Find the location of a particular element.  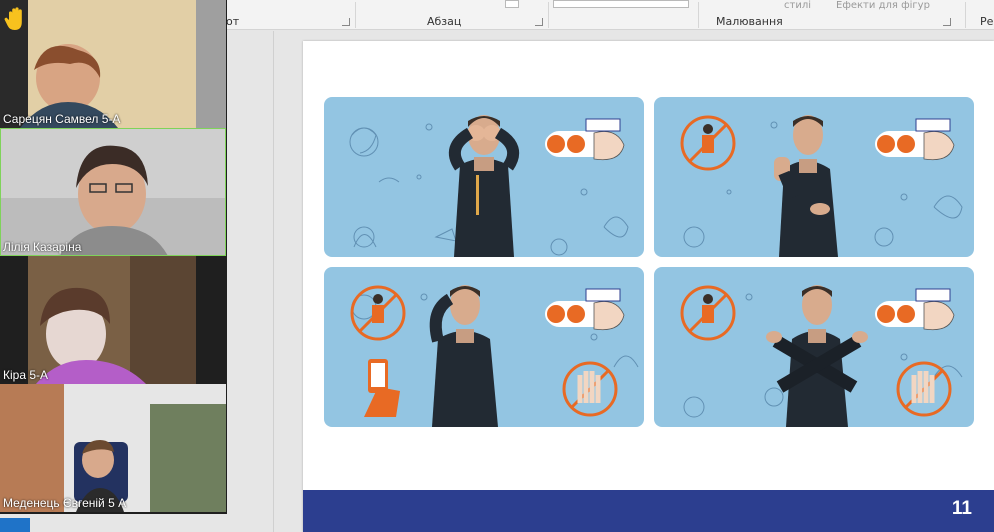

font-group-label: от is located at coordinates (233, 21).